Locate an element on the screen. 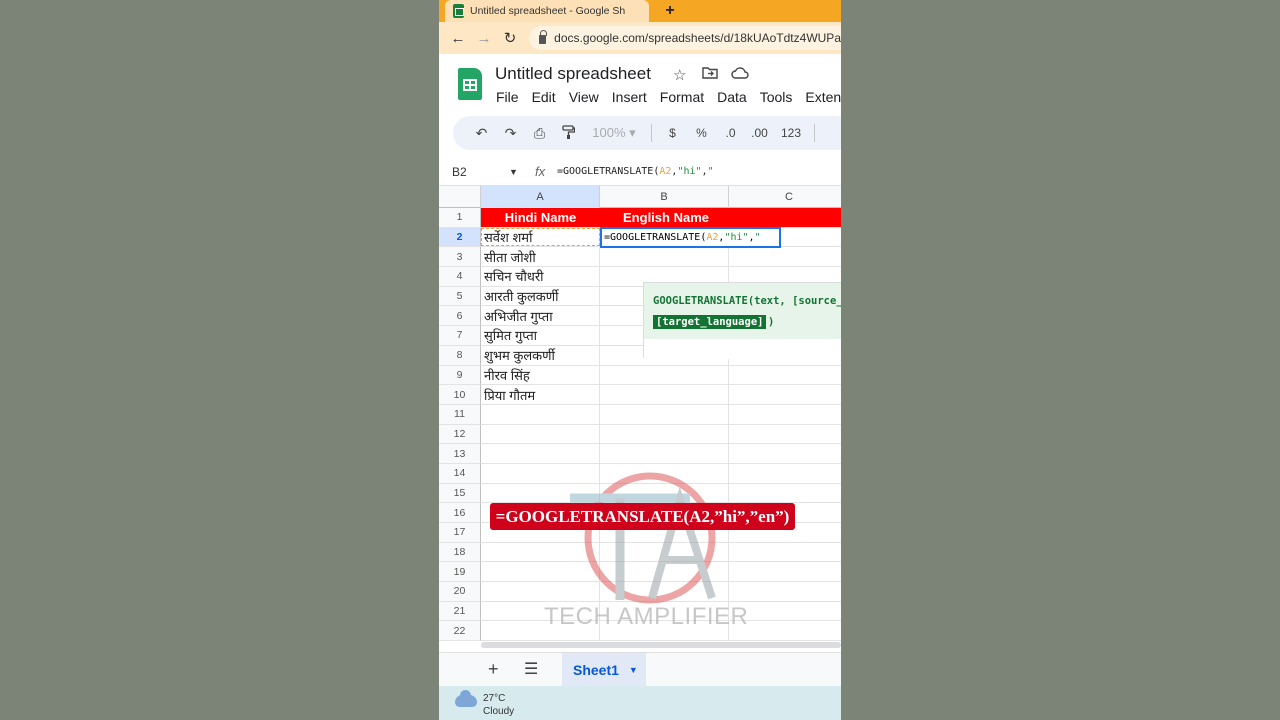  name-box: B2 is located at coordinates (474, 172).